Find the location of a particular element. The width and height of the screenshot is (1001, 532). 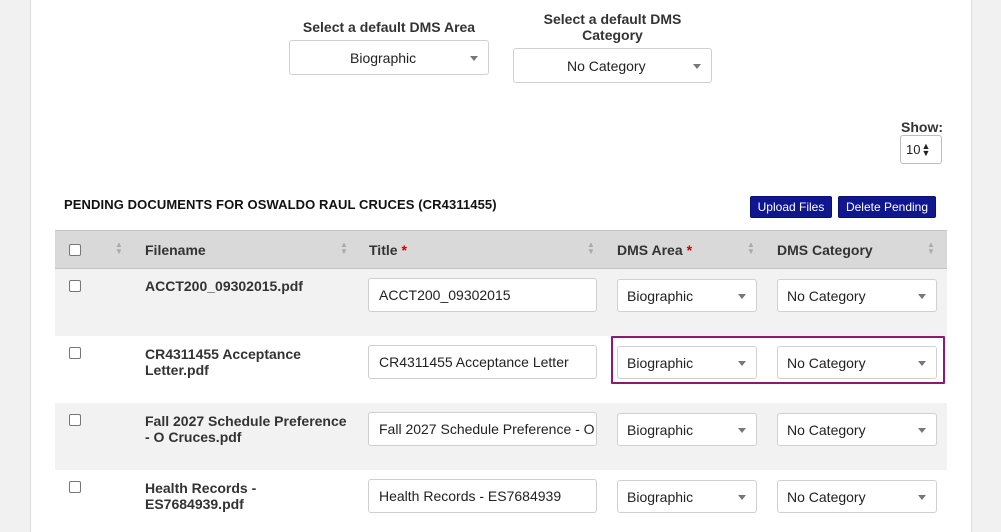

header-title-label: Title is located at coordinates (383, 249).